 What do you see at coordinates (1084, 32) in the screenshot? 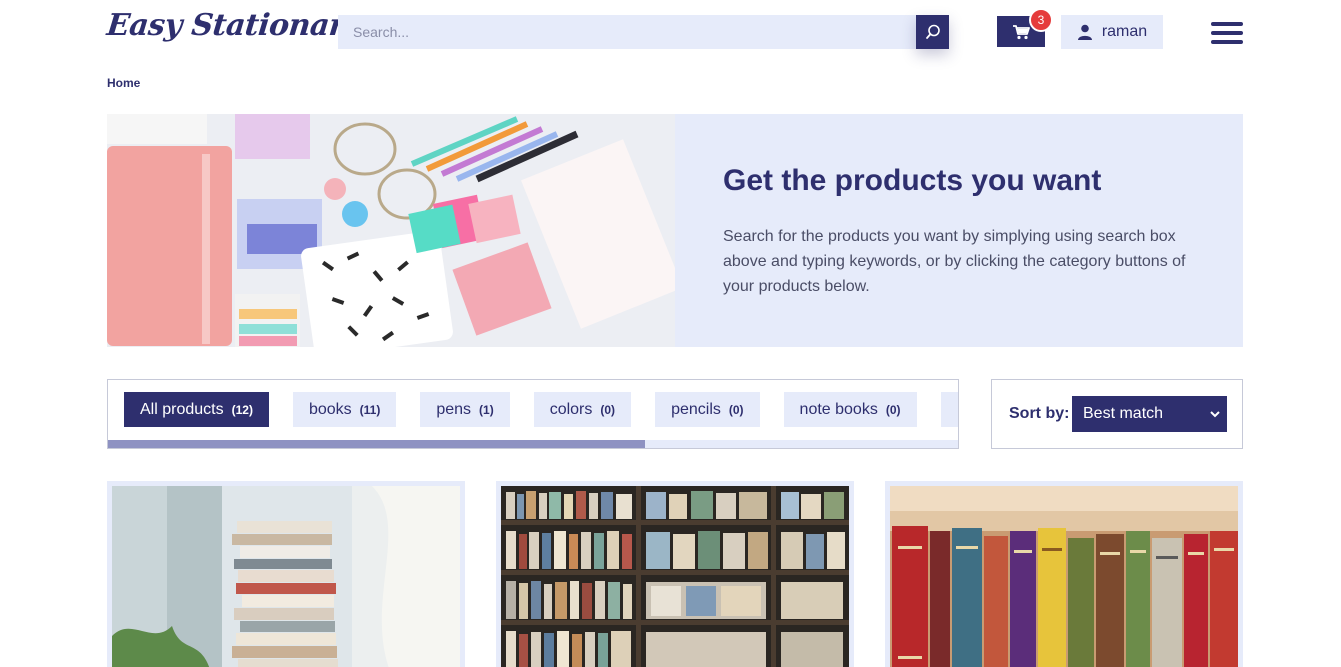
I see `user-icon` at bounding box center [1084, 32].